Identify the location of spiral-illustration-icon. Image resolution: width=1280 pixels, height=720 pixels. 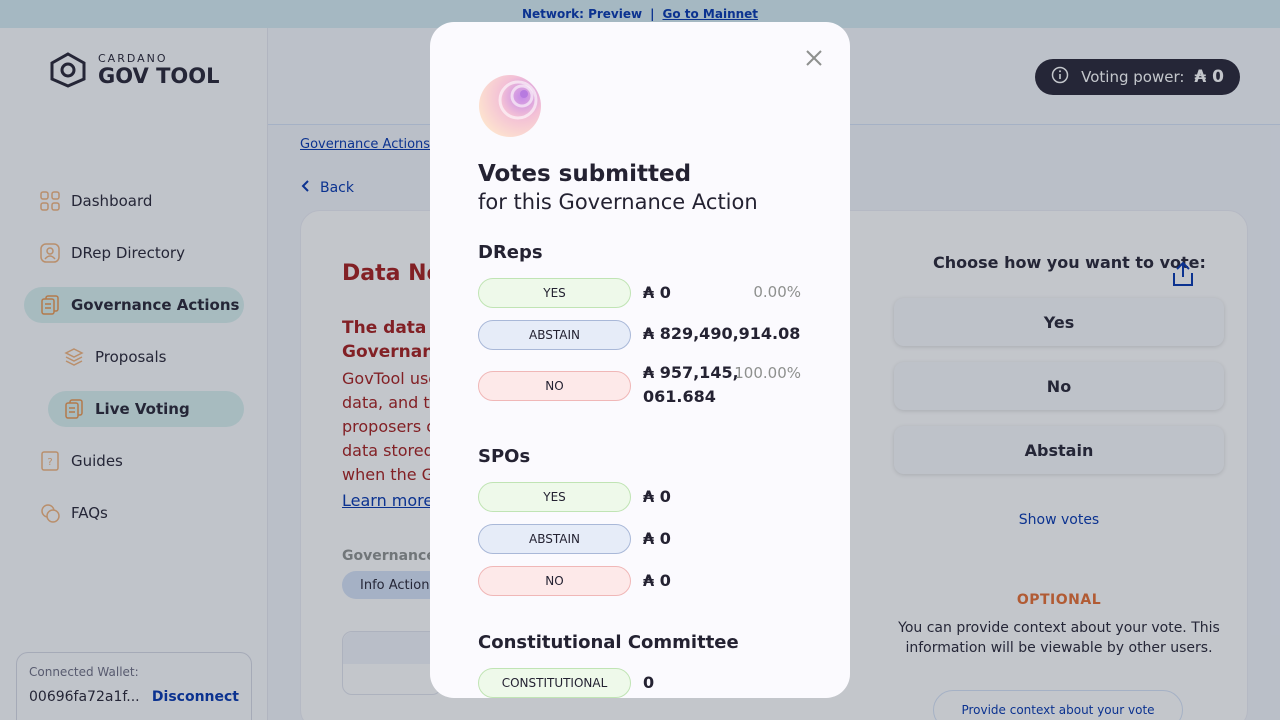
(510, 106).